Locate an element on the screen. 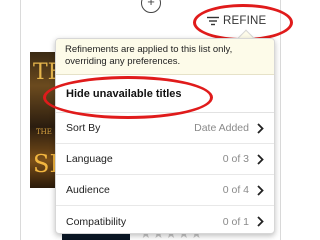 This screenshot has width=320, height=240. refine-label: REFINE is located at coordinates (245, 21).